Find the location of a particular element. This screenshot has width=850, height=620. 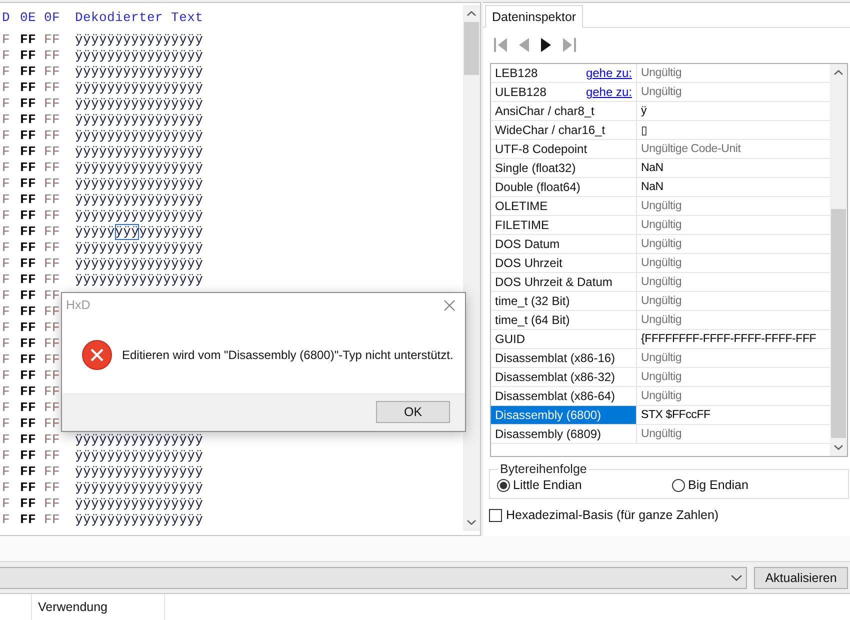

table-cell: Single (float32) is located at coordinates (564, 168).